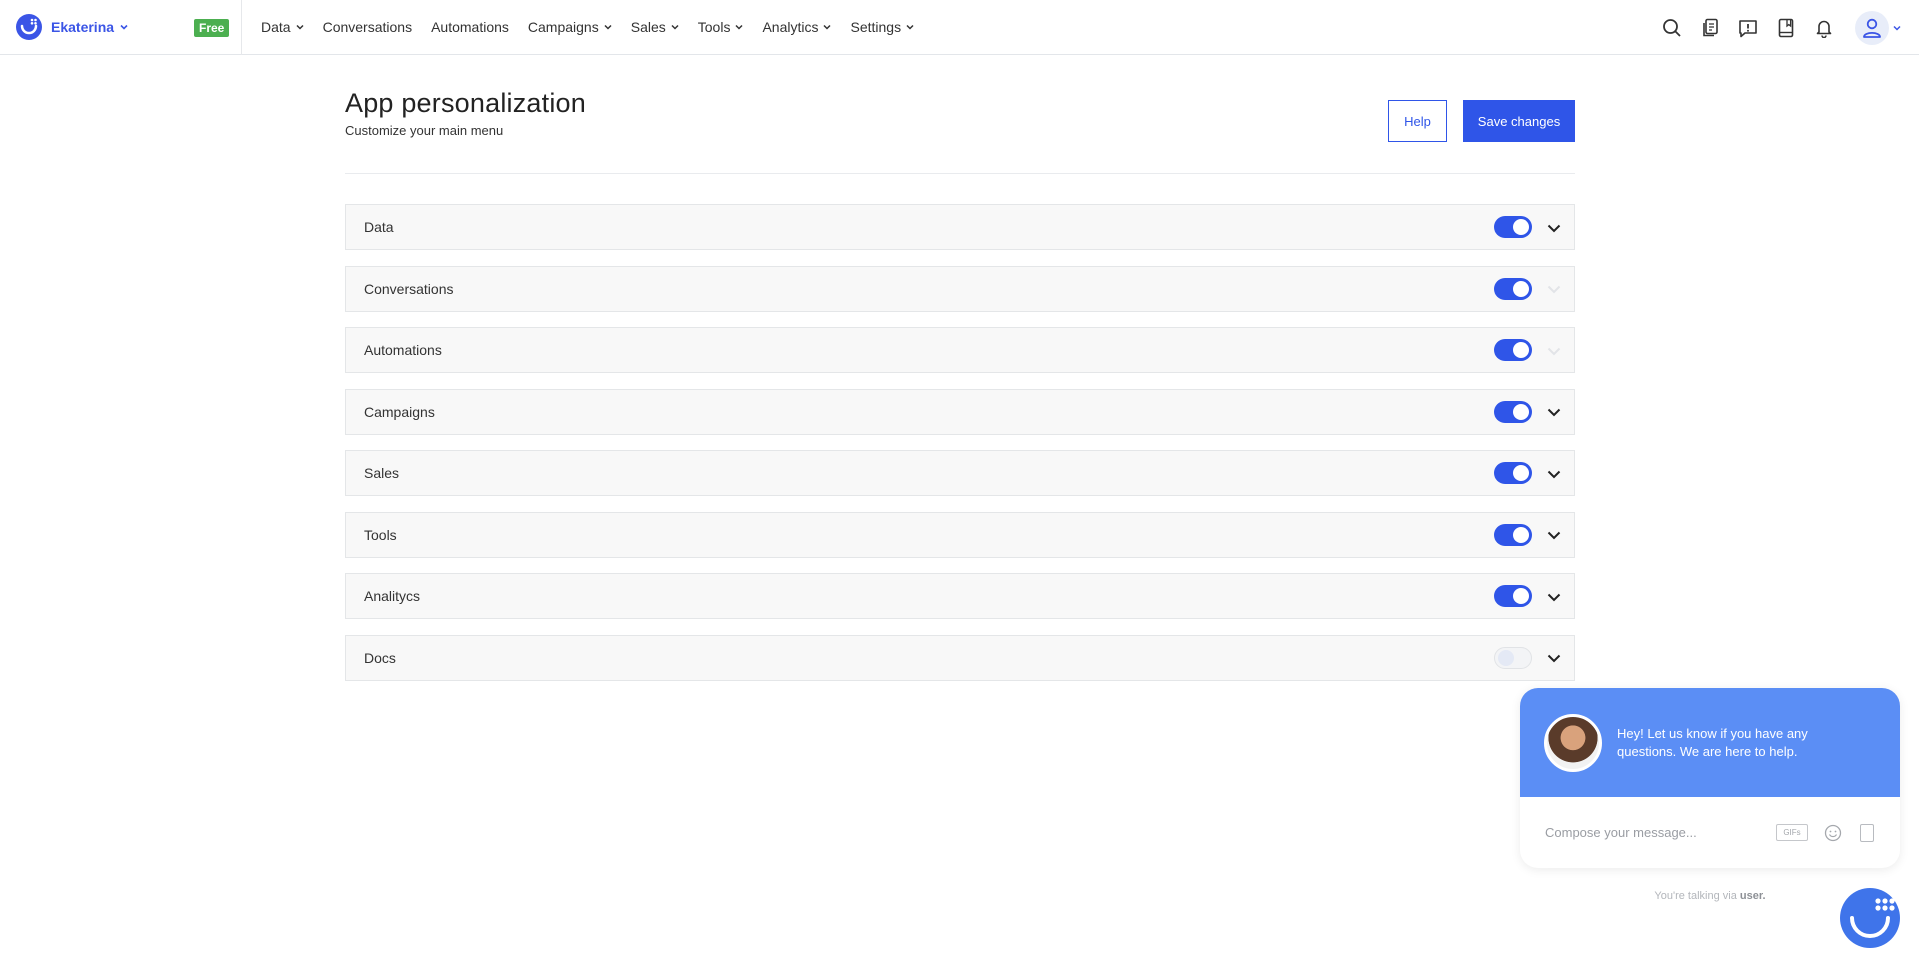  I want to click on bell-icon, so click(1824, 28).